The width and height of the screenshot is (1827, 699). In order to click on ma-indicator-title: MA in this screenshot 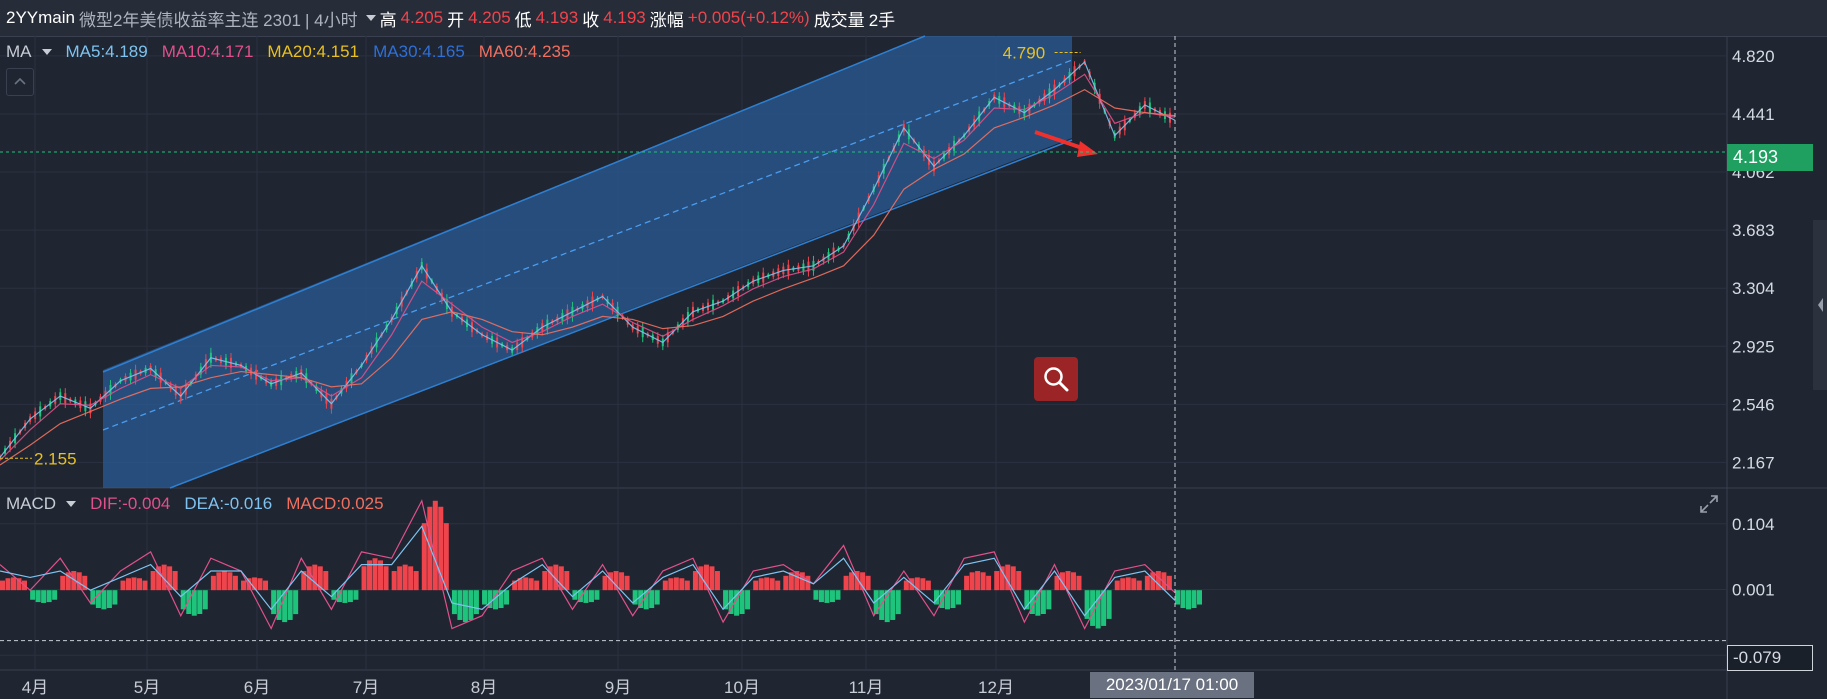, I will do `click(19, 52)`.